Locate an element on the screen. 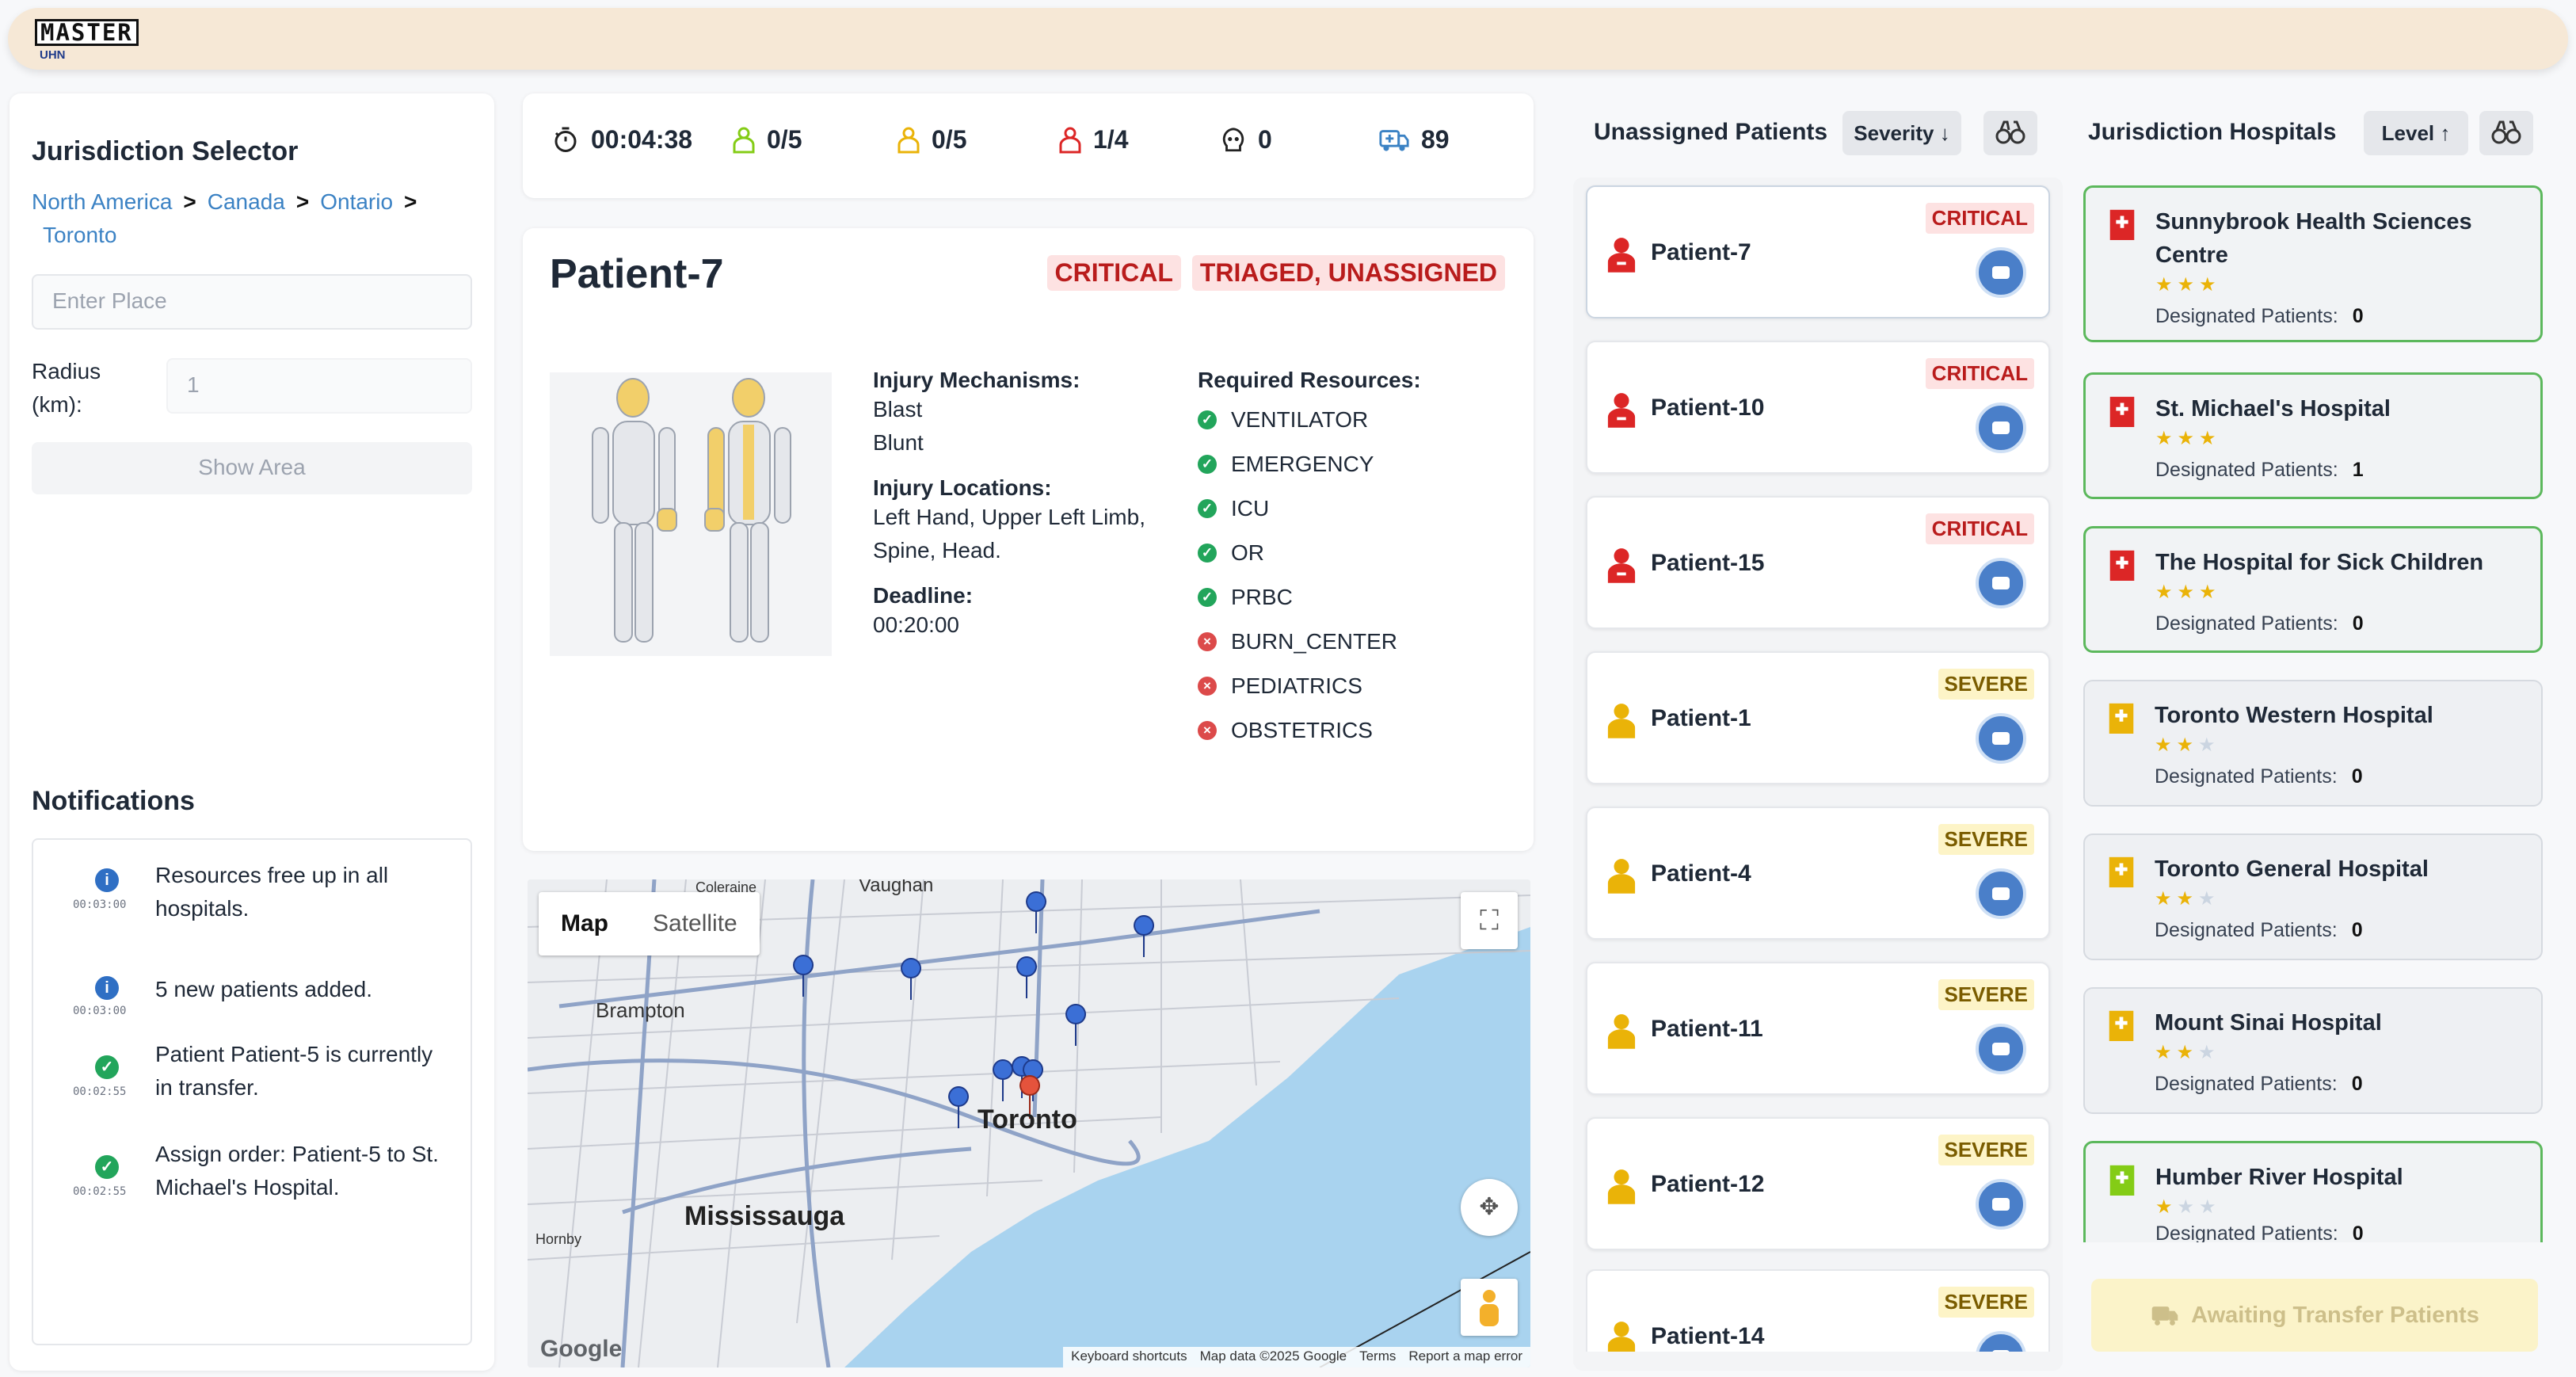 The image size is (2576, 1377). jurisdiction-title: Jurisdiction Selector is located at coordinates (165, 151).